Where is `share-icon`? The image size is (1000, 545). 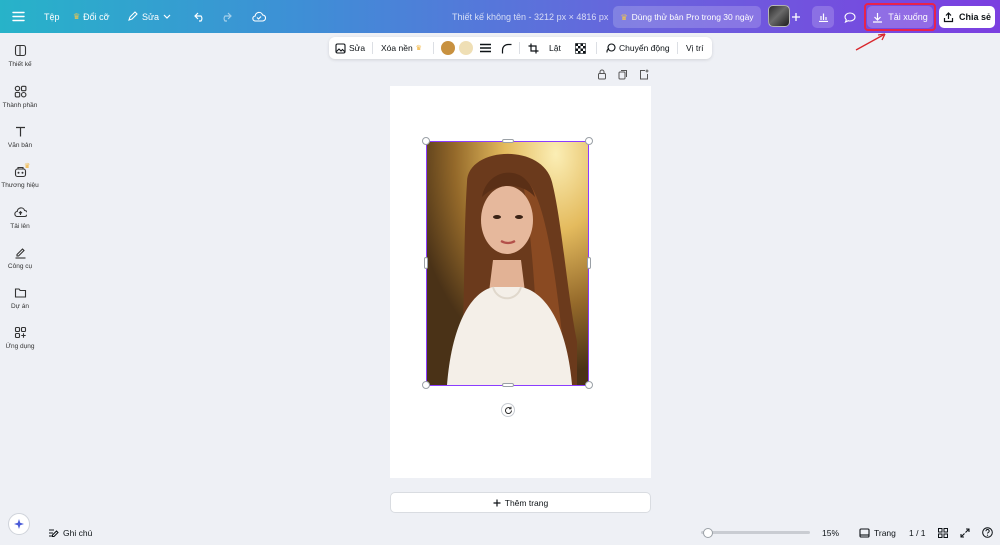 share-icon is located at coordinates (948, 16).